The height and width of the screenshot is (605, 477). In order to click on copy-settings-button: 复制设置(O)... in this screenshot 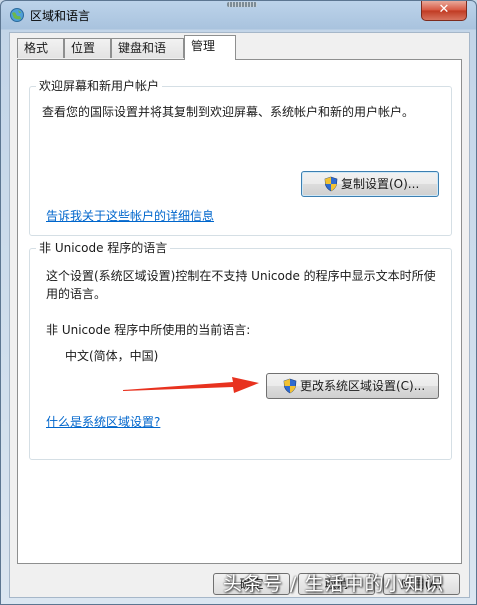, I will do `click(370, 184)`.